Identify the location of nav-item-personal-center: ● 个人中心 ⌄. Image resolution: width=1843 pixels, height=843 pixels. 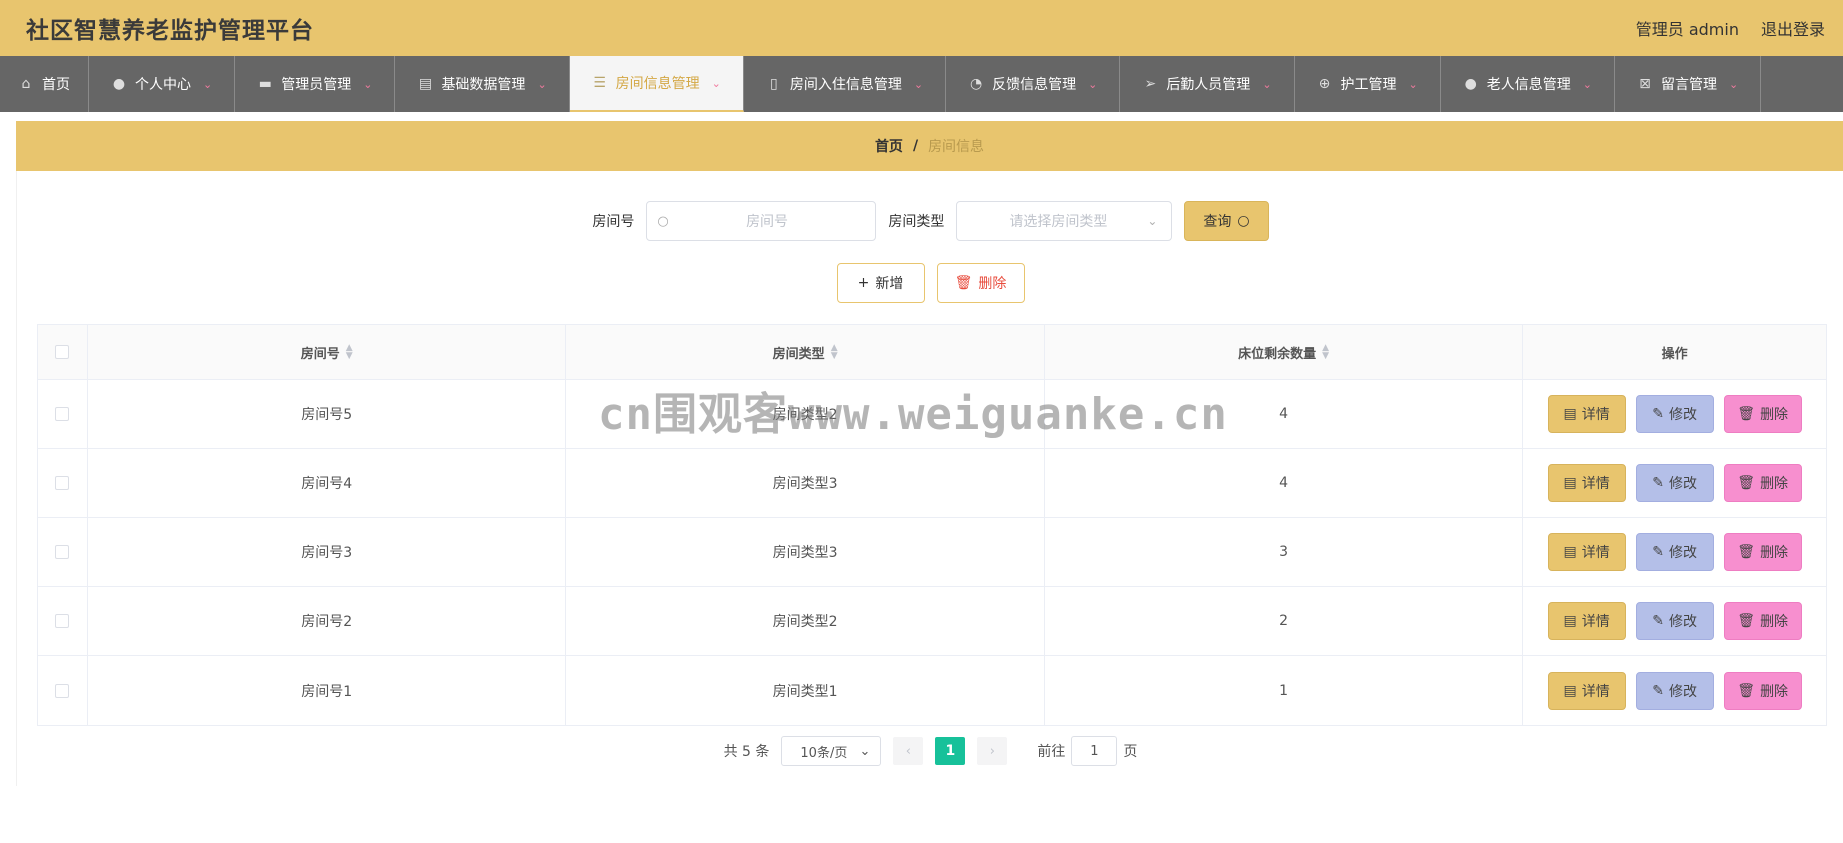
(162, 84).